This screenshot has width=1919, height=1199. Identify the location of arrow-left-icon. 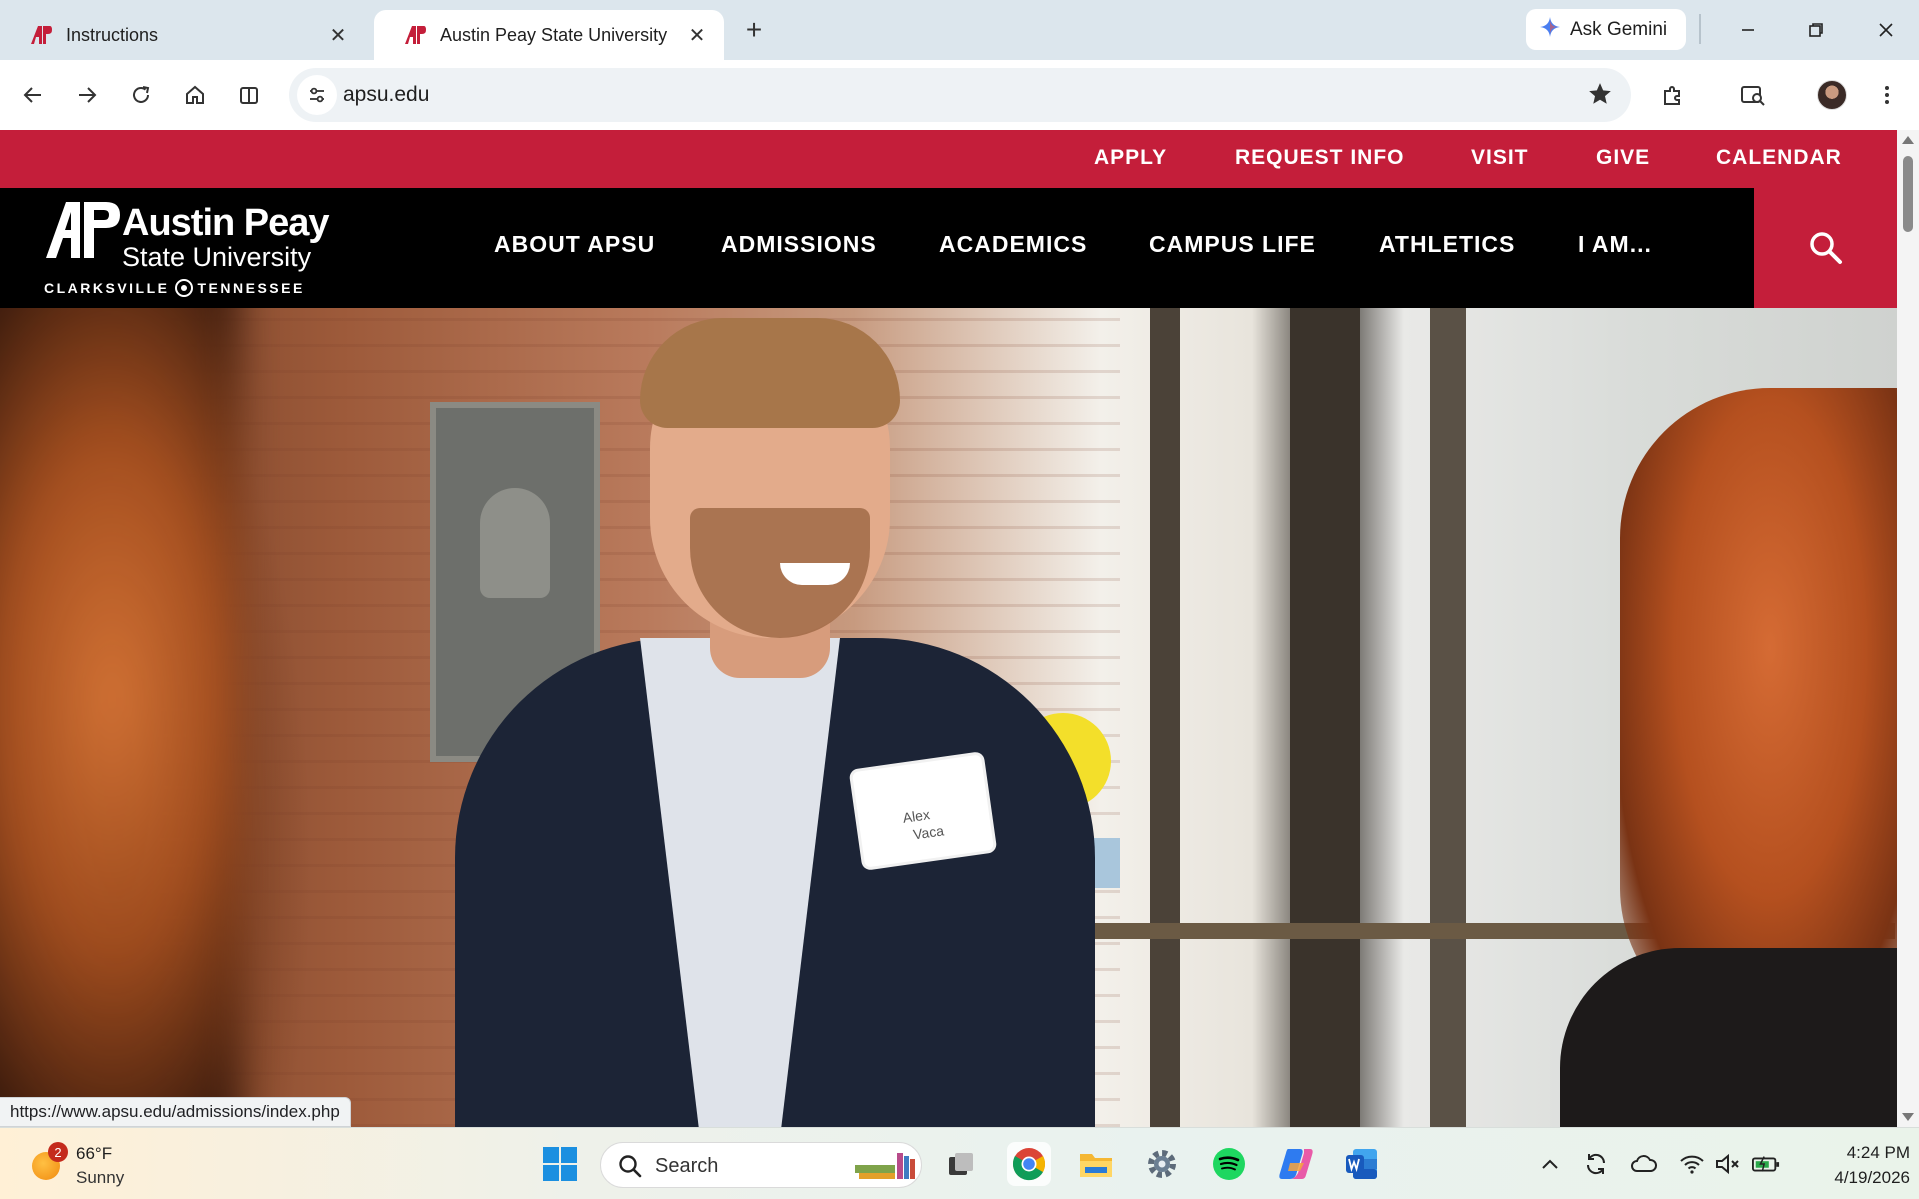
(32, 95).